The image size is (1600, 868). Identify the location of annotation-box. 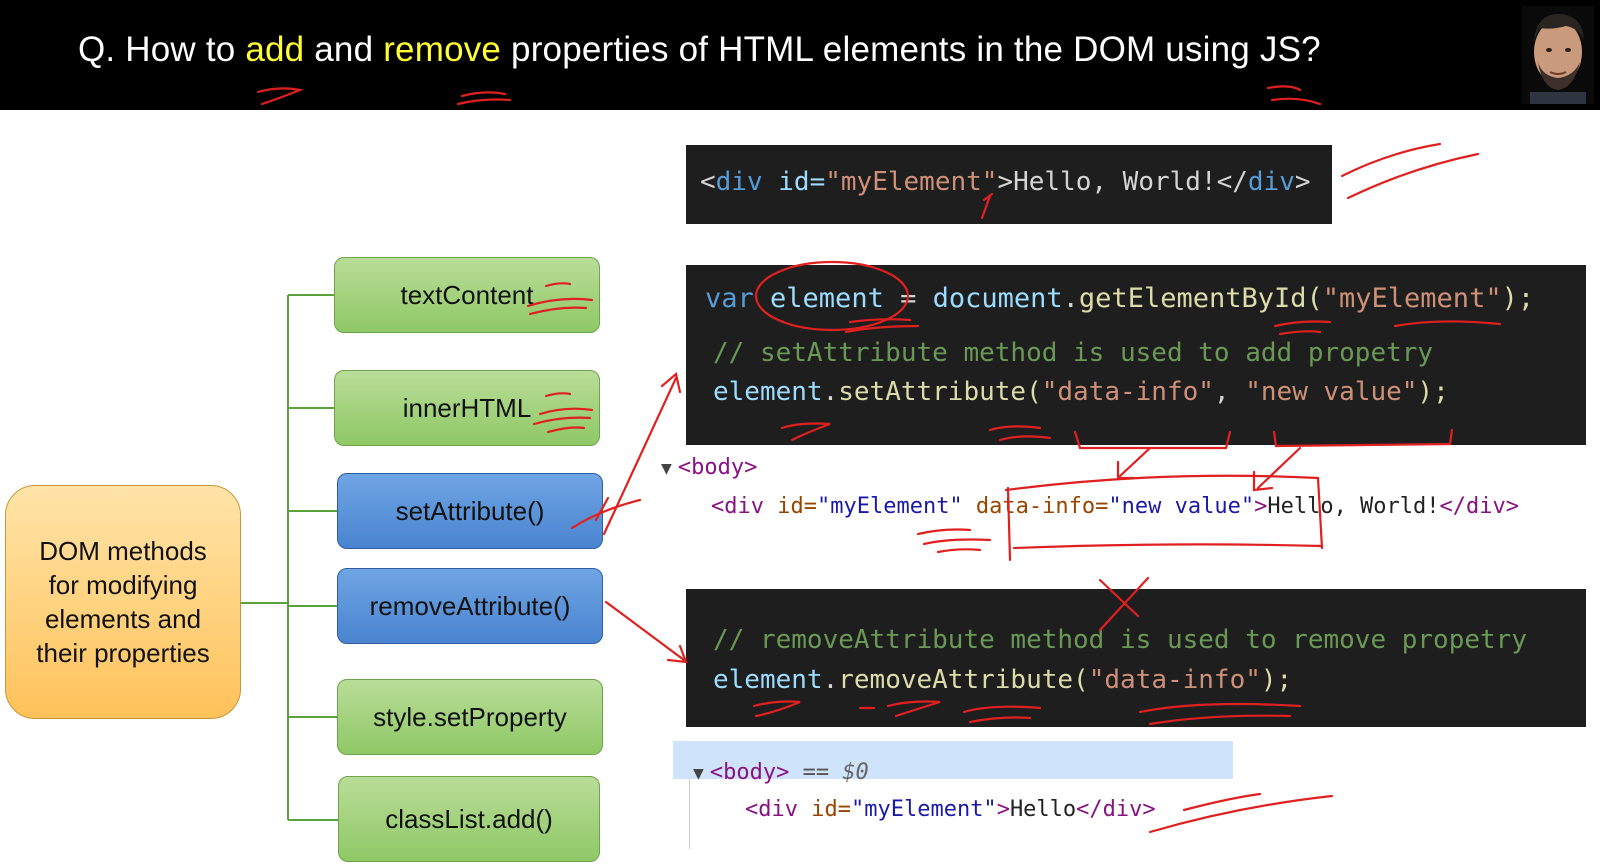
(1164, 518).